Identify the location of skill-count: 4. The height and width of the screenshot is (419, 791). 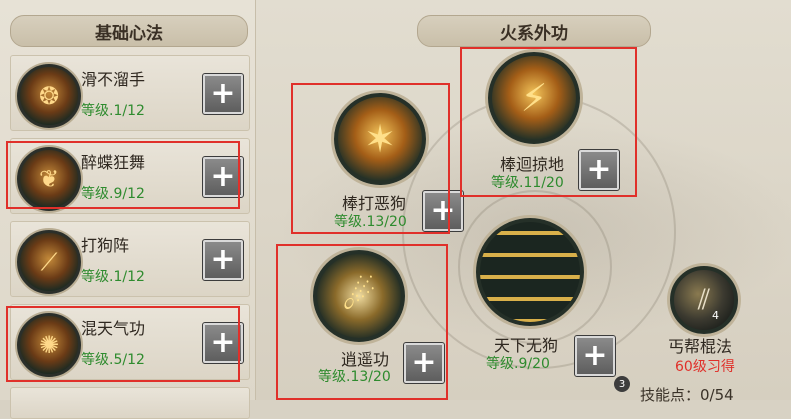
(715, 315).